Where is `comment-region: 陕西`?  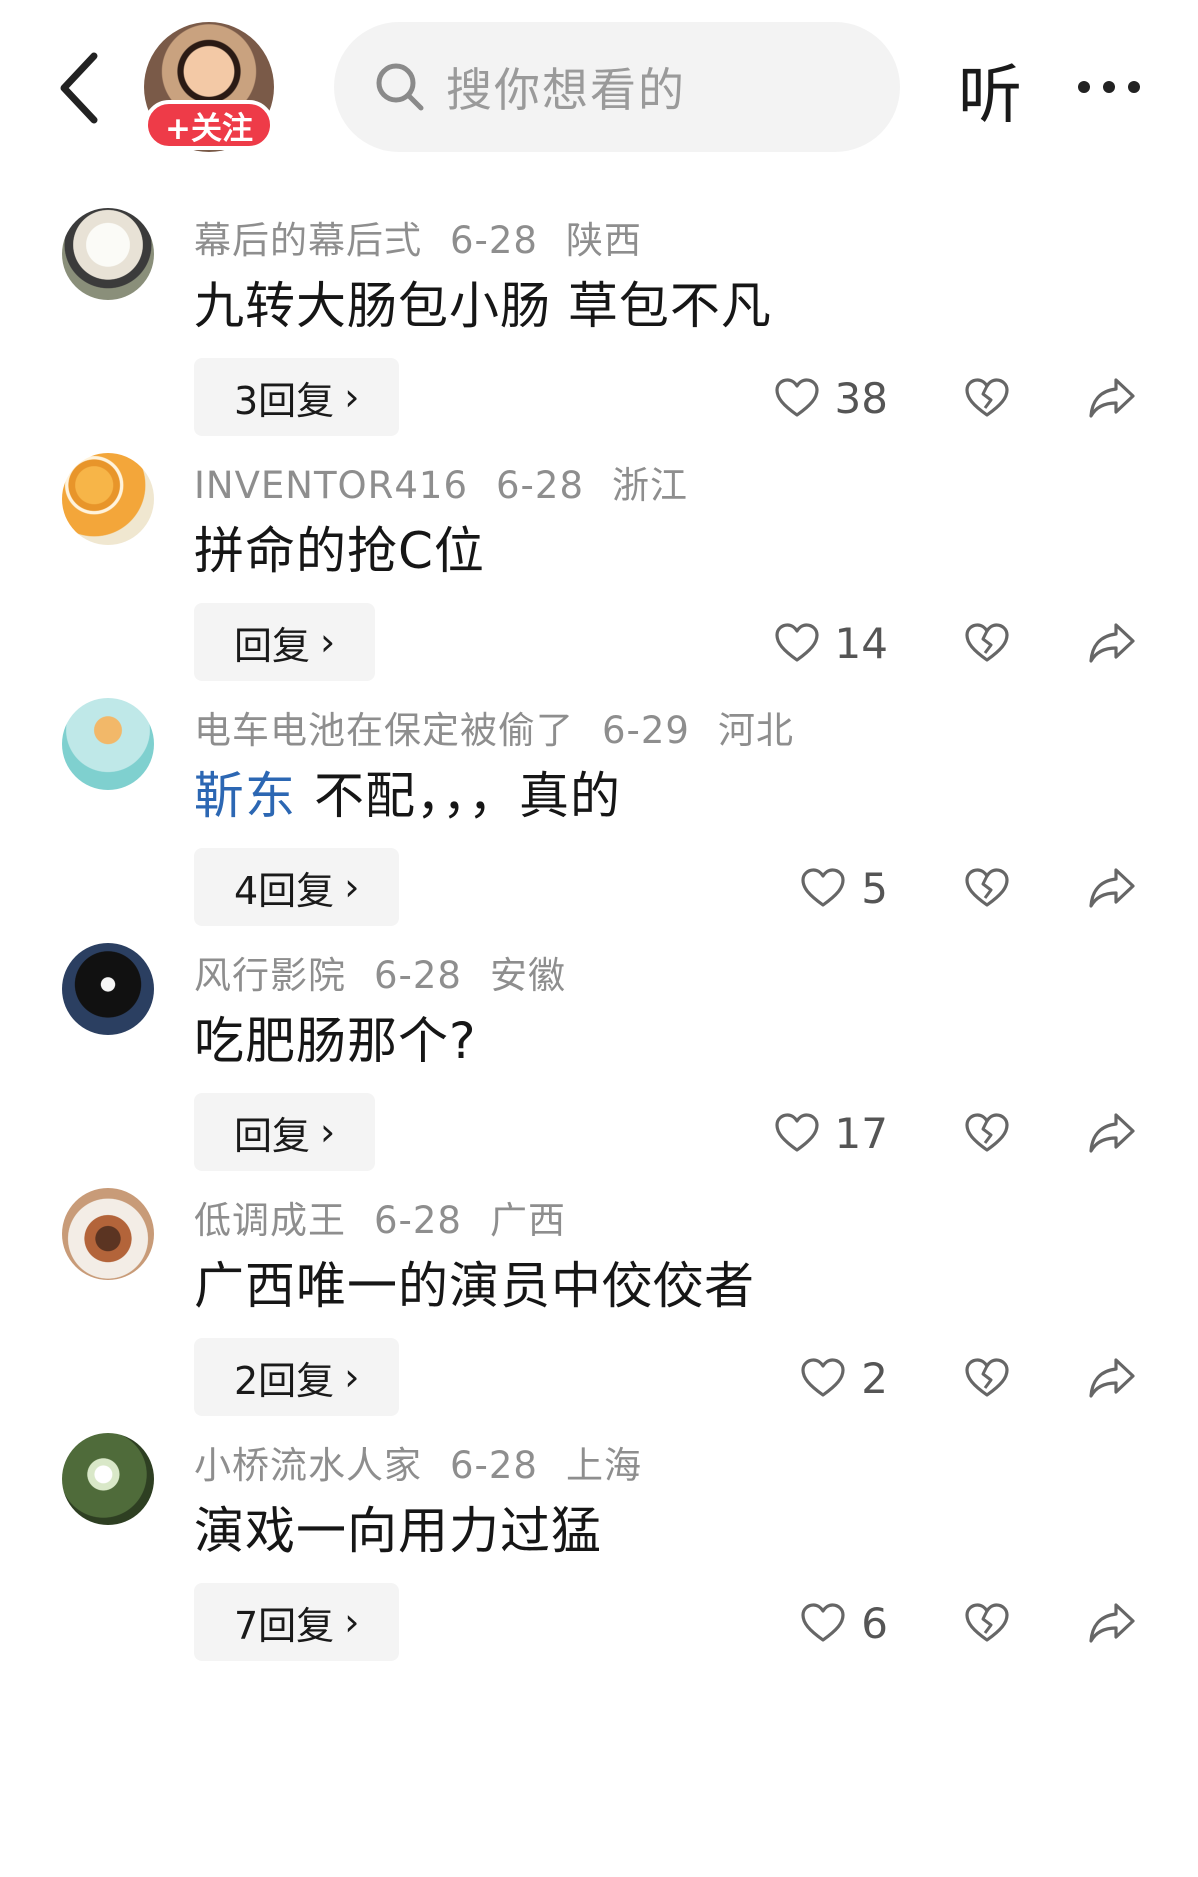 comment-region: 陕西 is located at coordinates (603, 240).